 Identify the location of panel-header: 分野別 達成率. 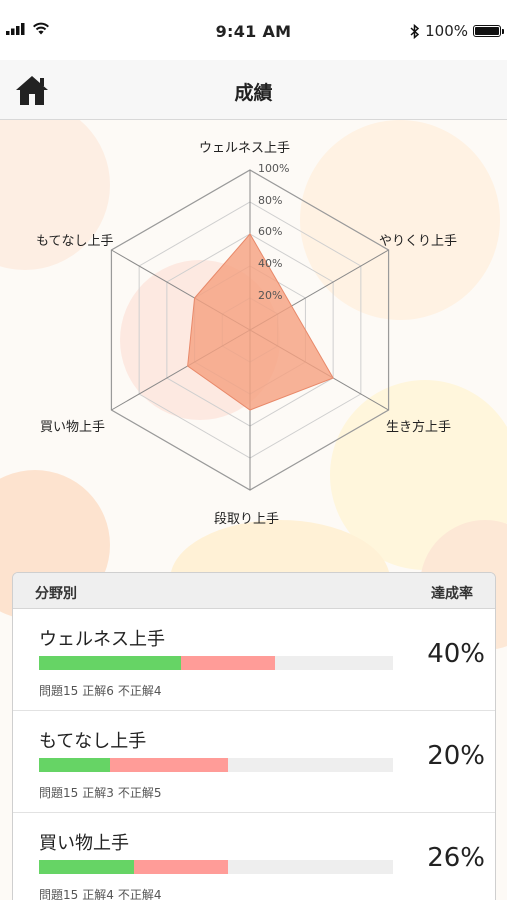
(254, 591).